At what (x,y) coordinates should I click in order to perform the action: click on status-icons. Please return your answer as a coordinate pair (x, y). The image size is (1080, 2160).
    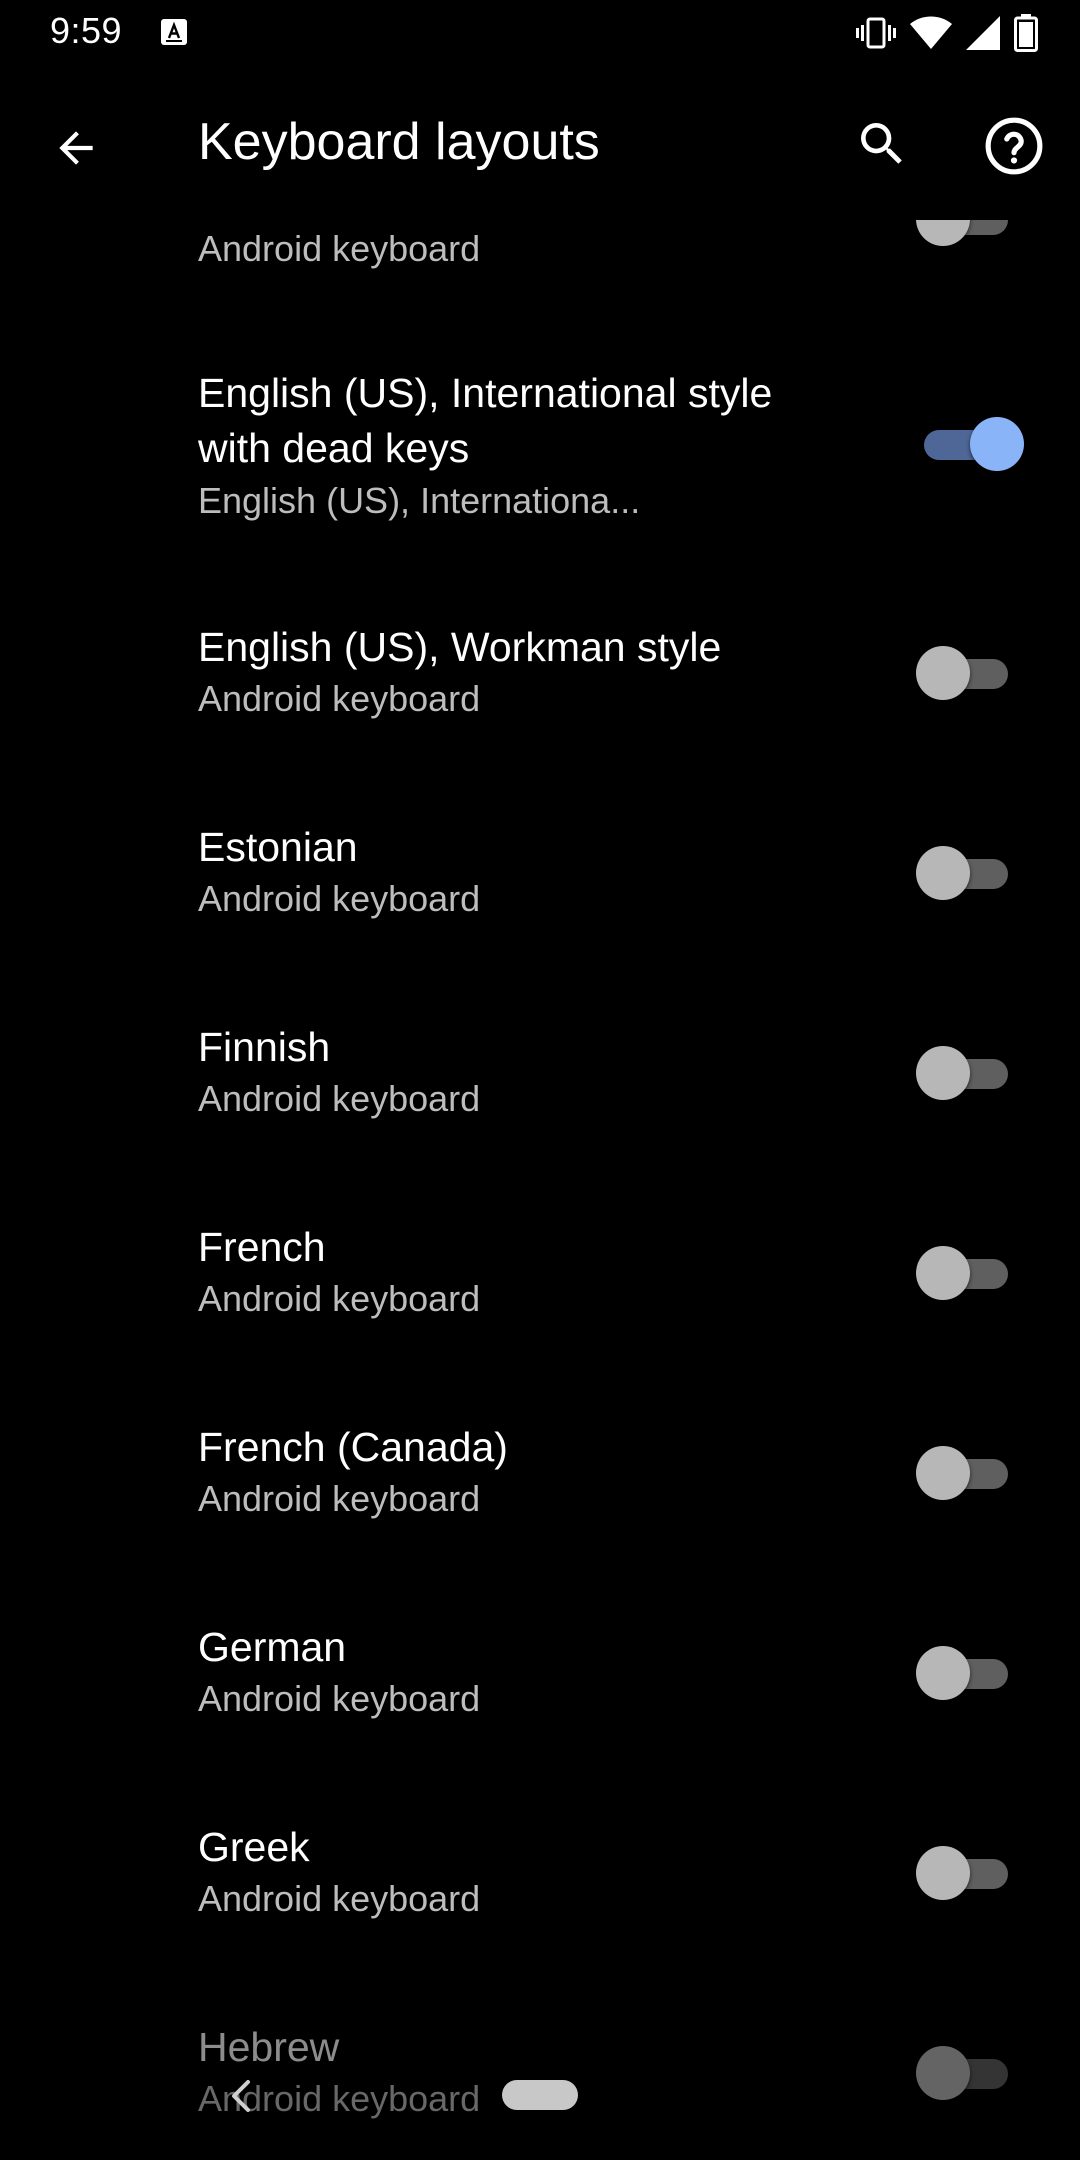
    Looking at the image, I should click on (947, 33).